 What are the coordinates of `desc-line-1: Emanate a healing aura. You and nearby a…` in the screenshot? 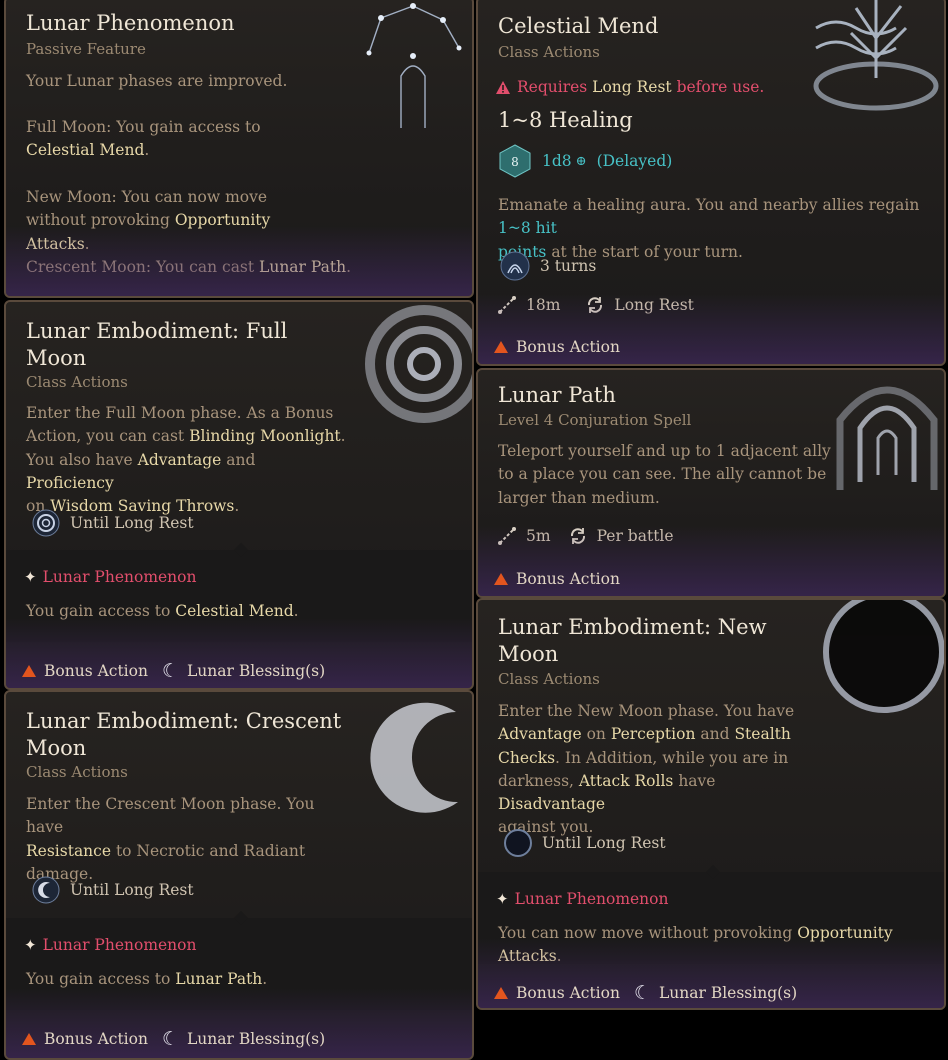 It's located at (718, 217).